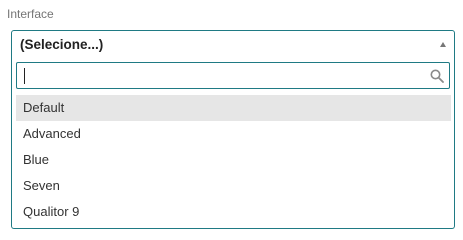 The image size is (463, 240). Describe the element at coordinates (233, 108) in the screenshot. I see `option-default: Default` at that location.